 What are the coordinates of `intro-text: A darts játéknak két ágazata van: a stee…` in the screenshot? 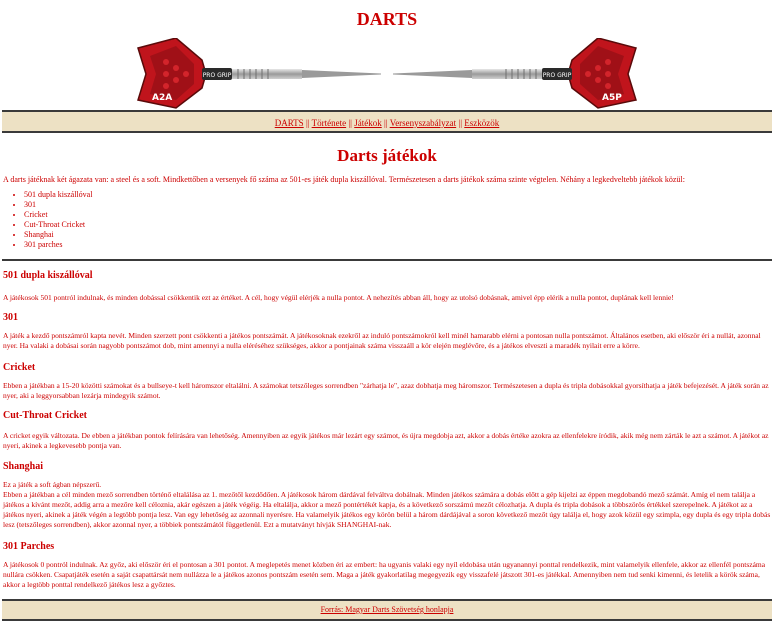 It's located at (344, 179).